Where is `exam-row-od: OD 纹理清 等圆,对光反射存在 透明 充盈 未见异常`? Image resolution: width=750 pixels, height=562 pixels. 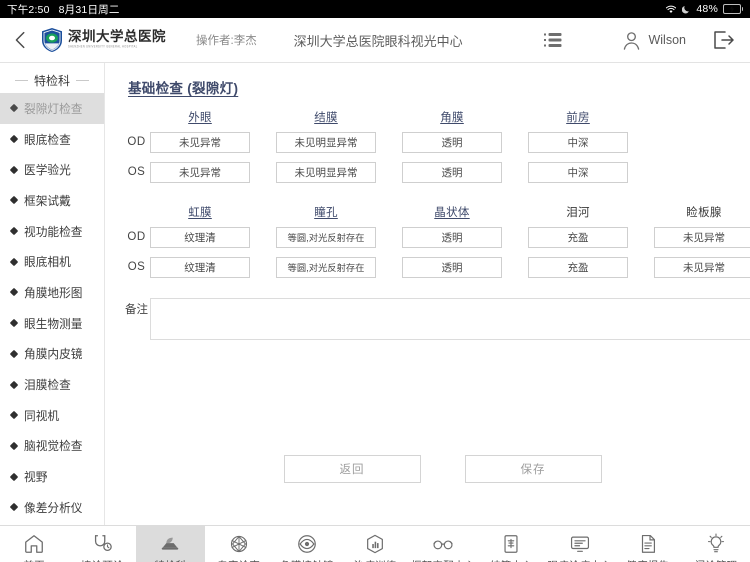 exam-row-od: OD 纹理清 等圆,对光反射存在 透明 充盈 未见异常 is located at coordinates (436, 237).